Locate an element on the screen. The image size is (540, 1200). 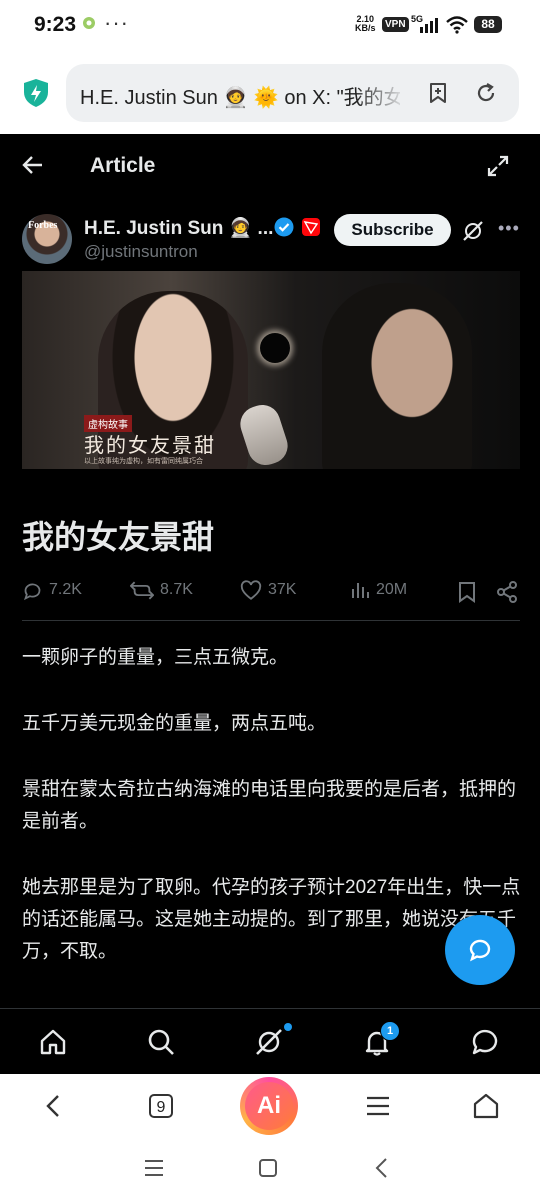
home-icon is located at coordinates (53, 1042).